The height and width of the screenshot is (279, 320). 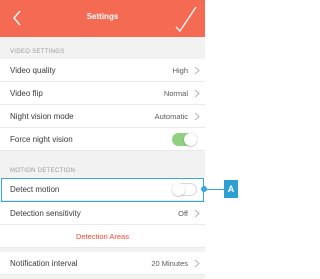 I want to click on force-night-vision-row: Force night vision, so click(x=102, y=139).